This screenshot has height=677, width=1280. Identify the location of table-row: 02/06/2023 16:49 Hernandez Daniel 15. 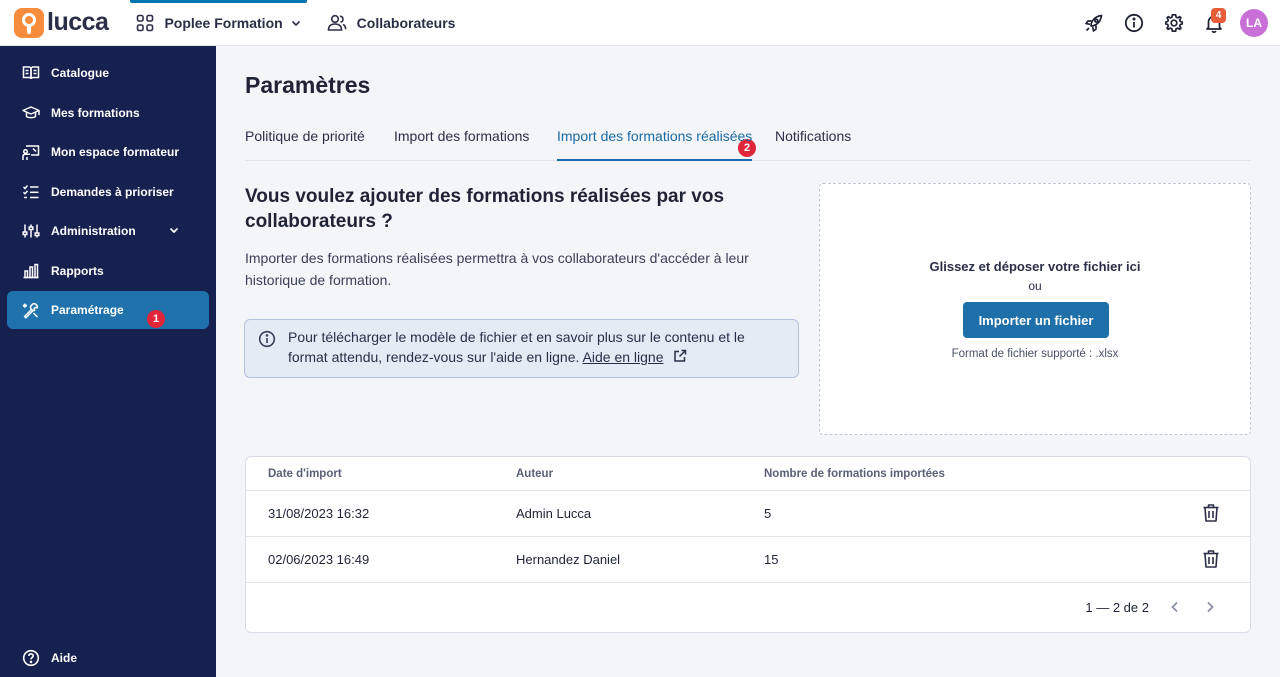
(748, 559).